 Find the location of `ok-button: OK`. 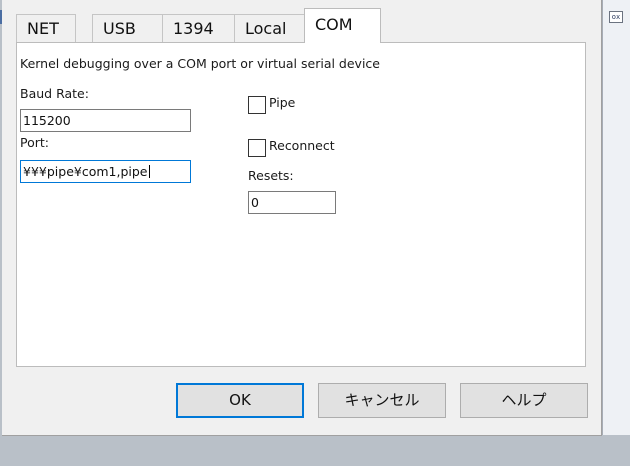

ok-button: OK is located at coordinates (240, 400).